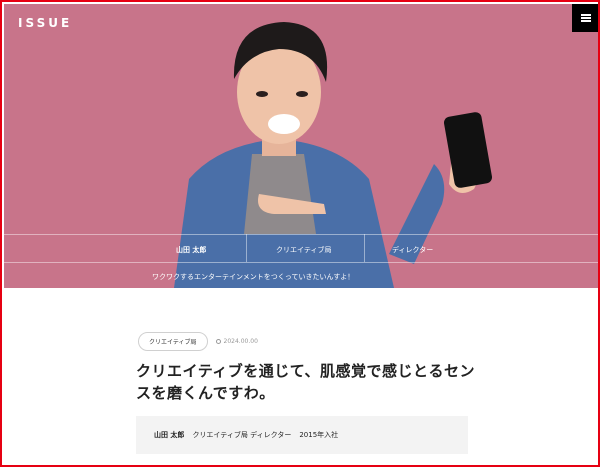  What do you see at coordinates (173, 341) in the screenshot?
I see `category-tag: クリエイティブ局` at bounding box center [173, 341].